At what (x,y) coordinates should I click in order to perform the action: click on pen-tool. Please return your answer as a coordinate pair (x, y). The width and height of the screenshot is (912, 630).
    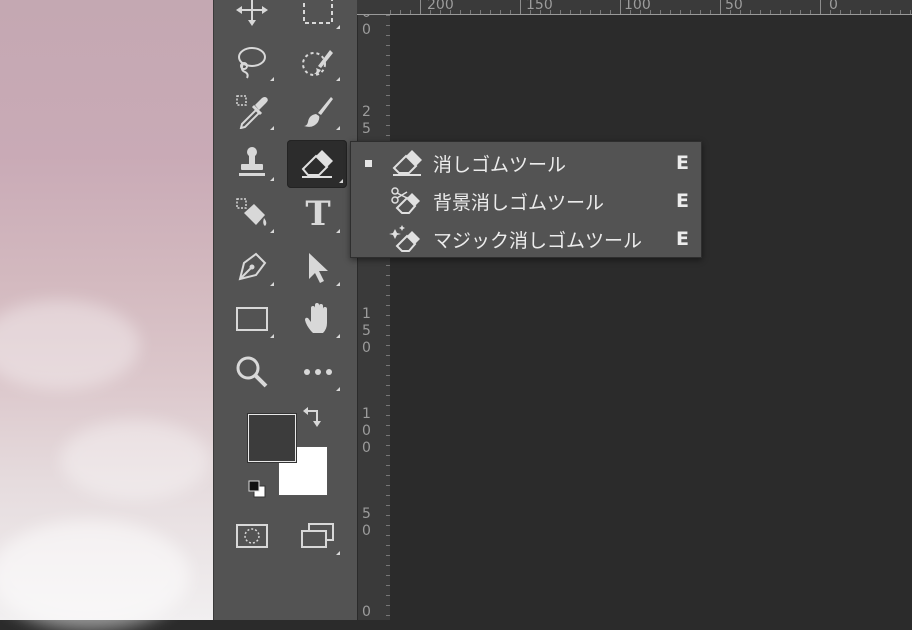
    Looking at the image, I should click on (252, 267).